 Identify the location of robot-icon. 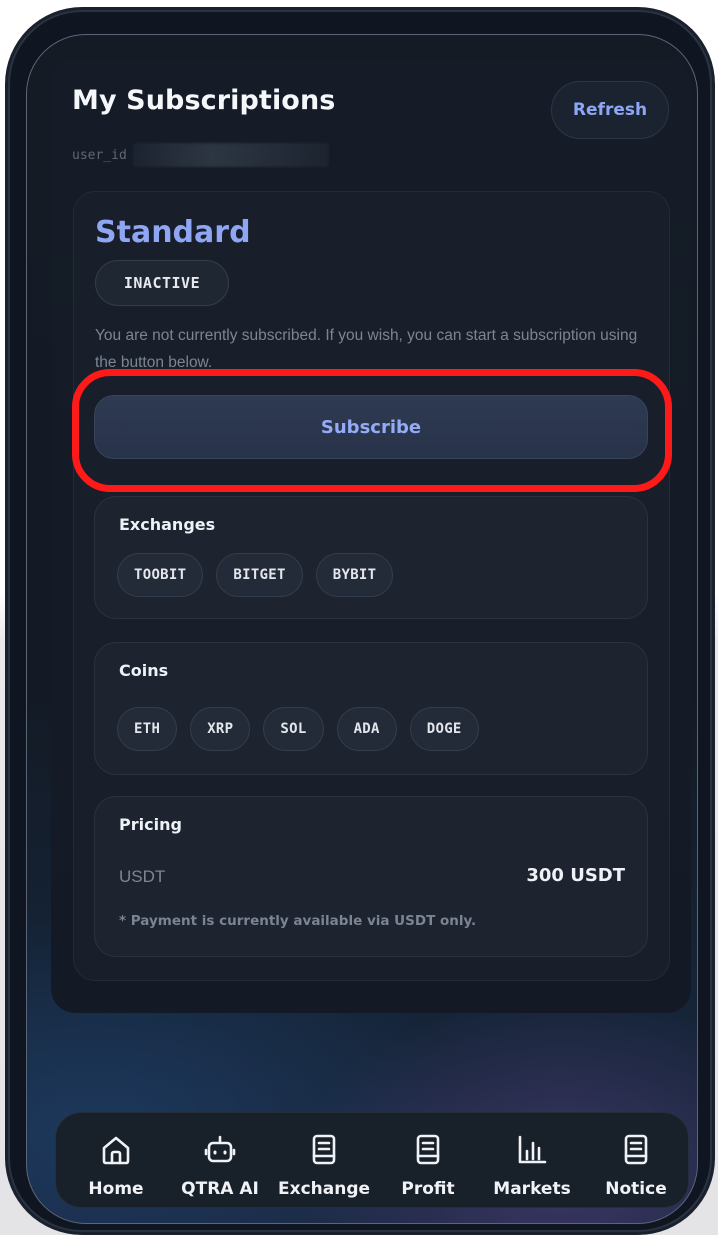
(220, 1149).